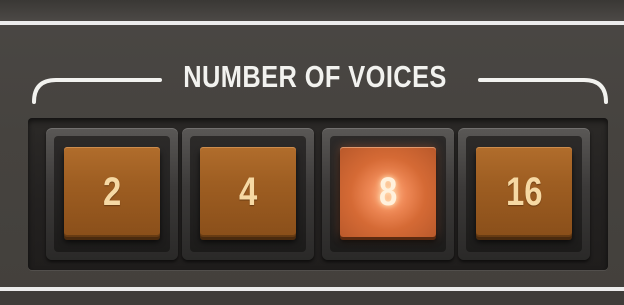 This screenshot has height=305, width=624. Describe the element at coordinates (312, 10) in the screenshot. I see `top-strip` at that location.